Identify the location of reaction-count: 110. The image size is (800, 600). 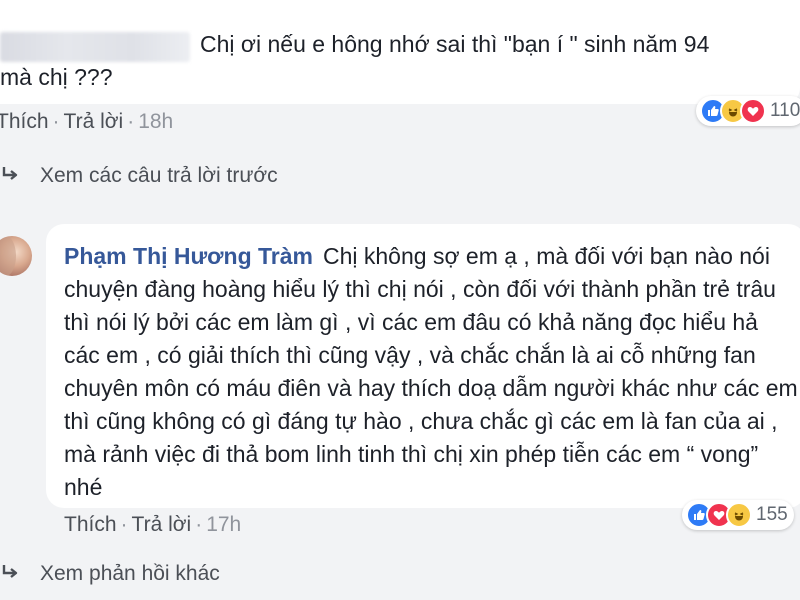
(785, 110).